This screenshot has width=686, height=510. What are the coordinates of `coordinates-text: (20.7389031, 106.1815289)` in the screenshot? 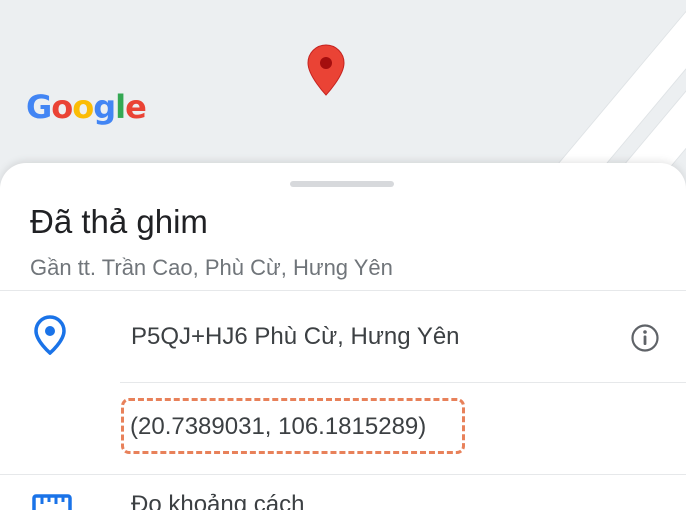 It's located at (278, 427).